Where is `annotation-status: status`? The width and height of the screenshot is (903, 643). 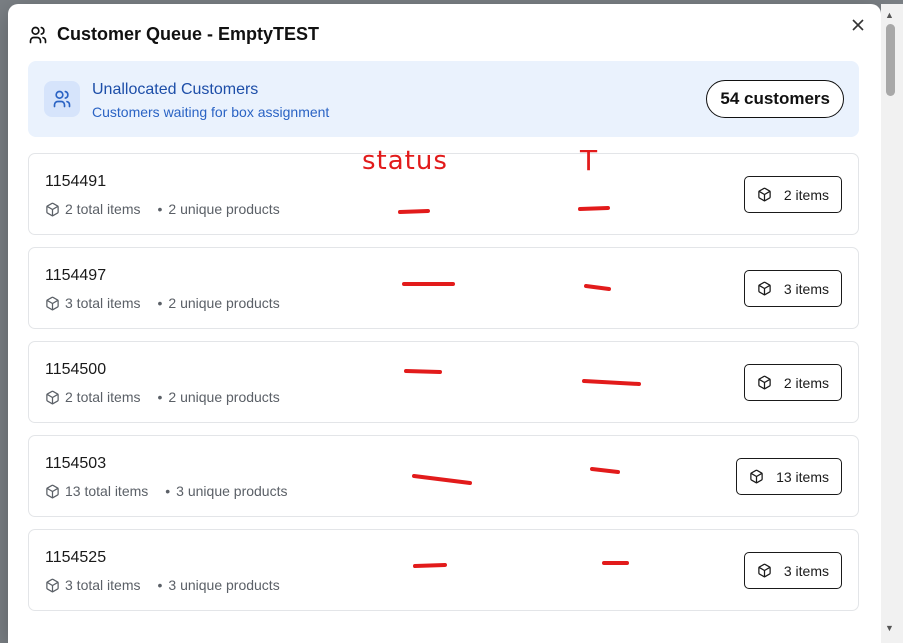 annotation-status: status is located at coordinates (405, 161).